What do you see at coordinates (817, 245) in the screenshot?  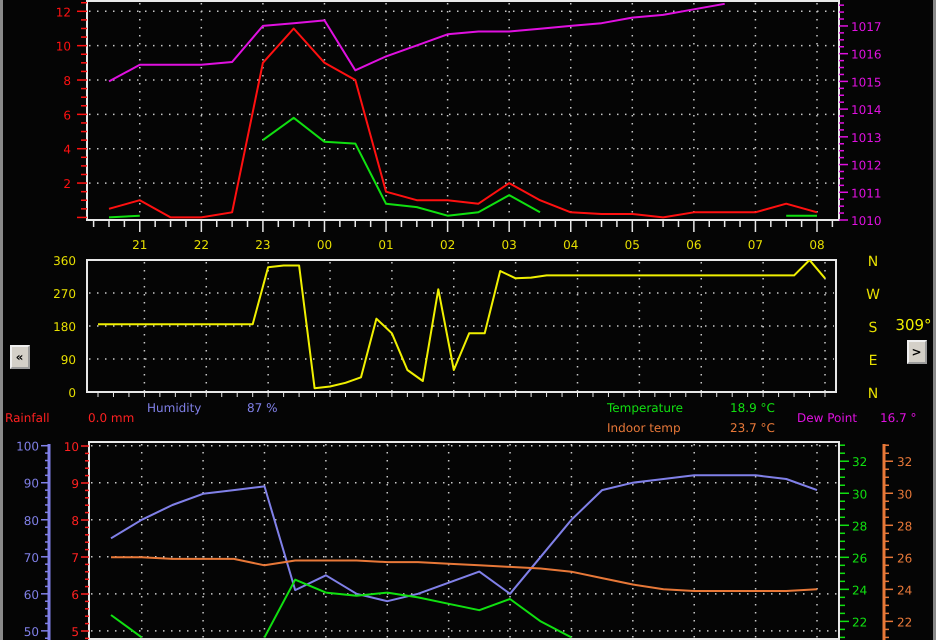 I see `tick-label: 08` at bounding box center [817, 245].